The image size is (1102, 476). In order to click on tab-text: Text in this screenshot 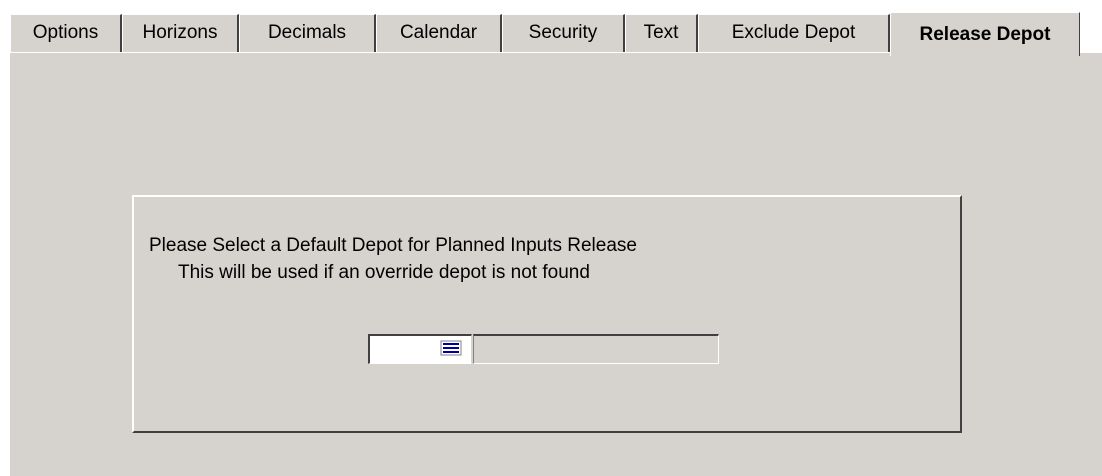, I will do `click(661, 33)`.